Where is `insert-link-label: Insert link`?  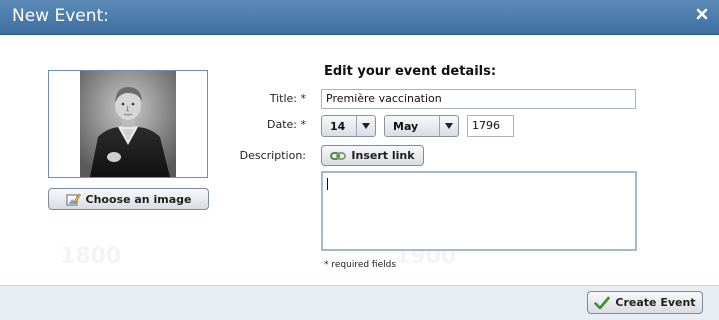
insert-link-label: Insert link is located at coordinates (383, 155).